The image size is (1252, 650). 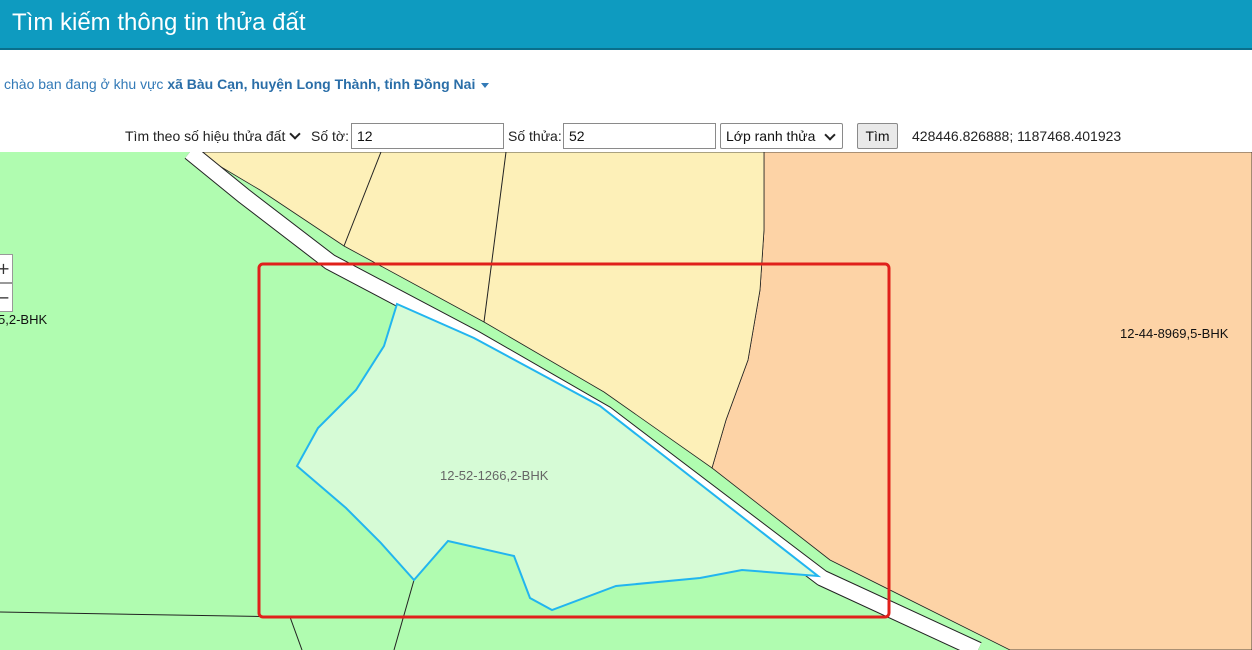 I want to click on selected-parcel-label: 12-52-1266,2-BHK, so click(x=494, y=475).